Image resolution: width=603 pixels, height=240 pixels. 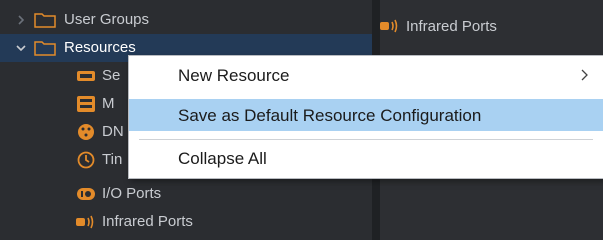 I want to click on tree-item-infrared-ports: Infrared Ports, so click(x=186, y=222).